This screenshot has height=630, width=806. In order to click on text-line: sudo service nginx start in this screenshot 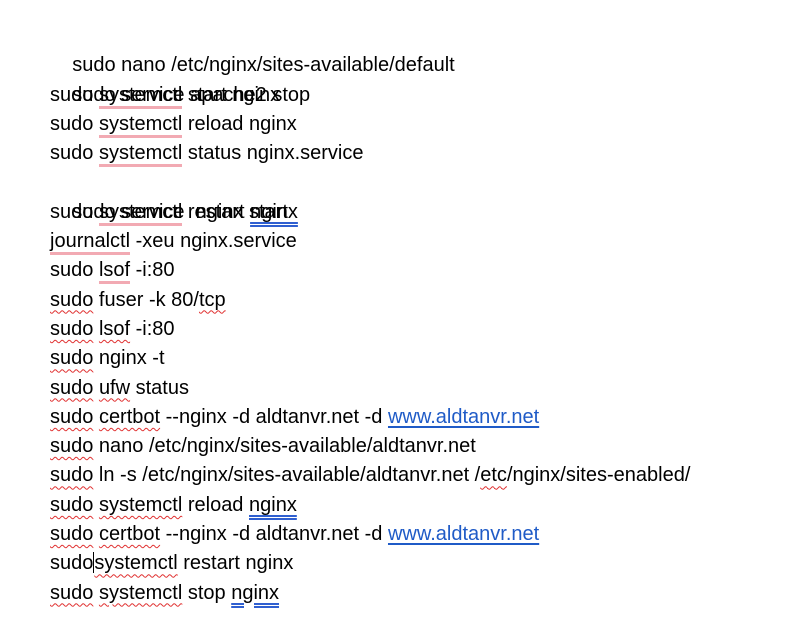, I will do `click(424, 195)`.